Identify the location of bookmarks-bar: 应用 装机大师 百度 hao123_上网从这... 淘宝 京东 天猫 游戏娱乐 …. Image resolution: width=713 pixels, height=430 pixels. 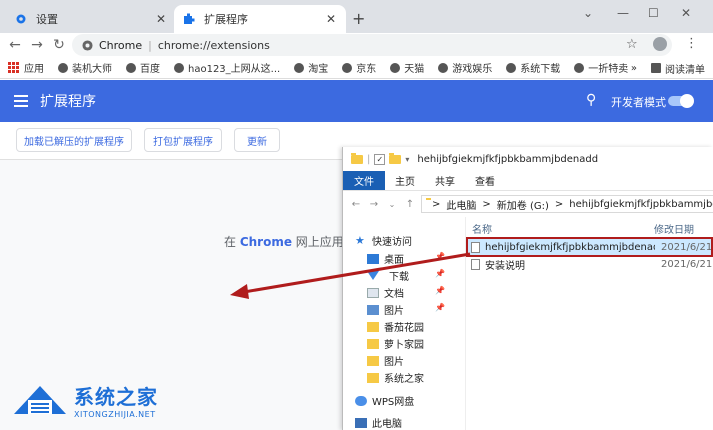
(356, 68).